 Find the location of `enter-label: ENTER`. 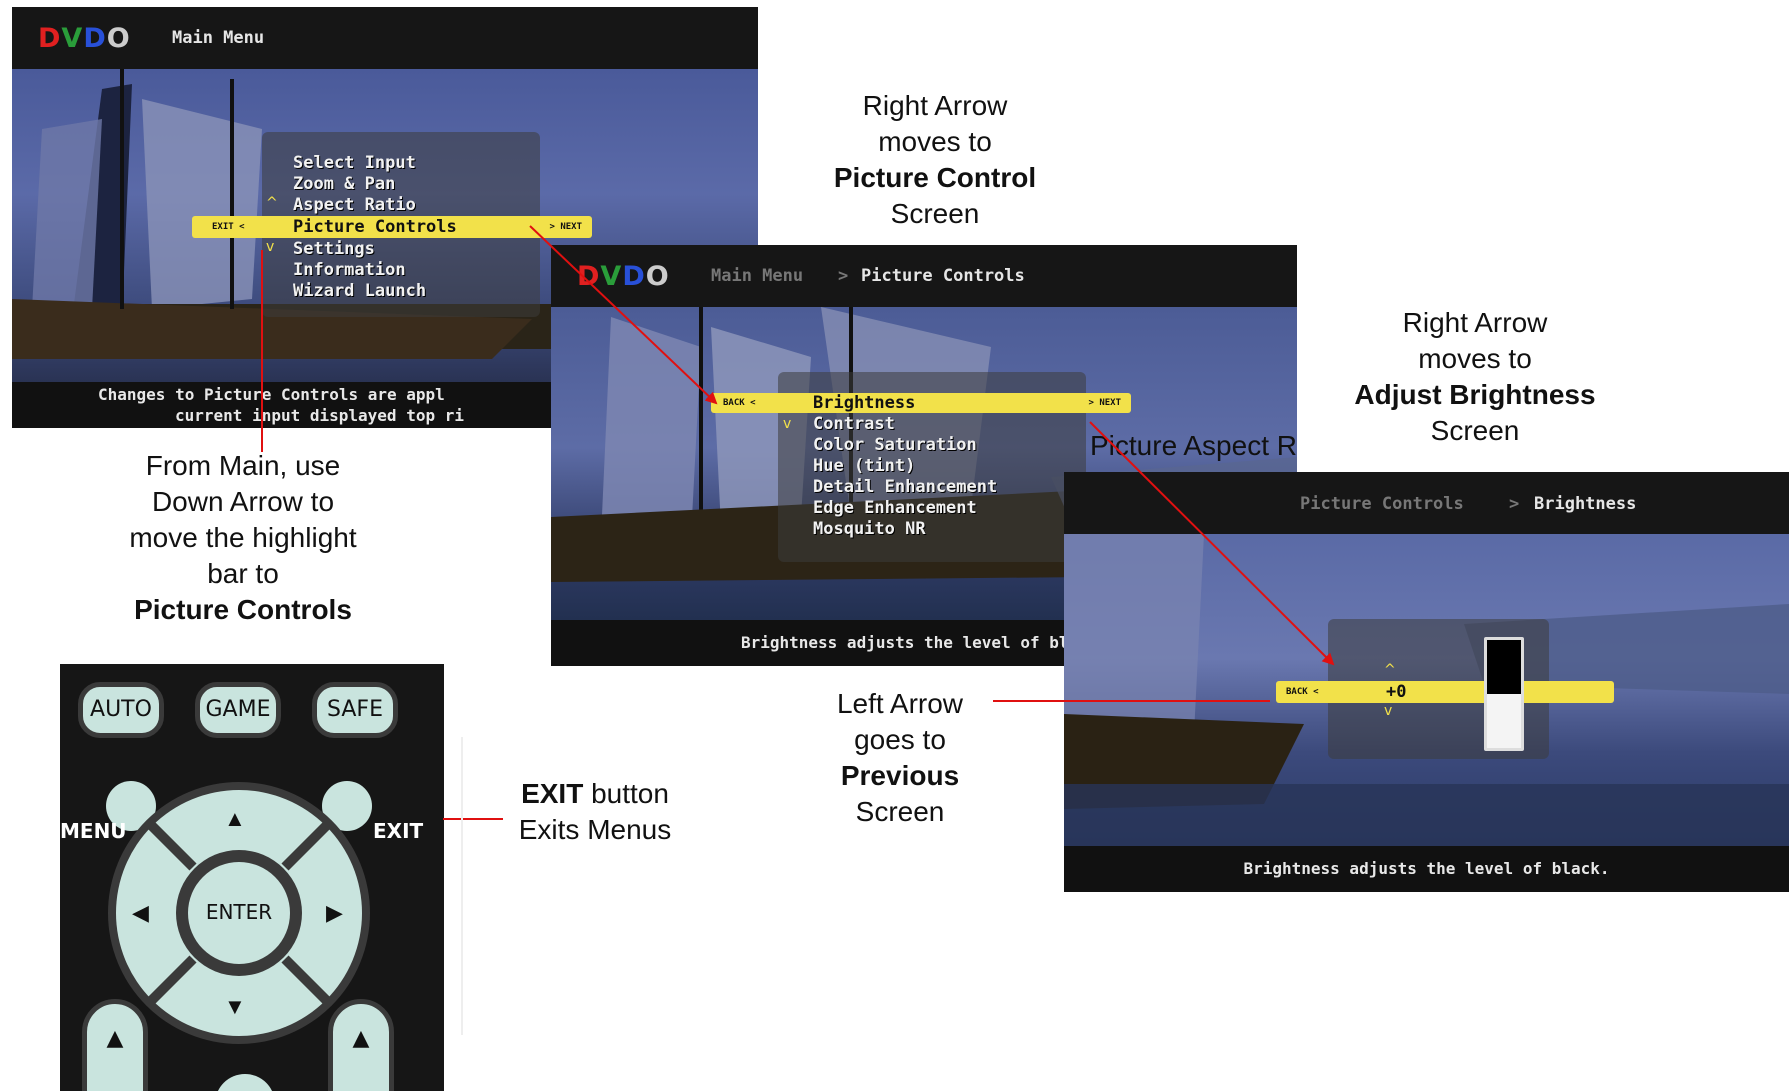

enter-label: ENTER is located at coordinates (239, 912).